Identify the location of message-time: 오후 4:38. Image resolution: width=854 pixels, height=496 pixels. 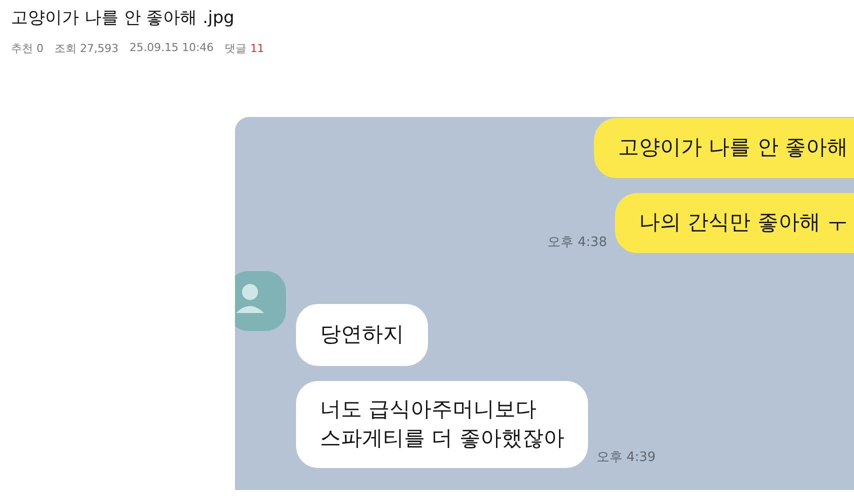
(577, 243).